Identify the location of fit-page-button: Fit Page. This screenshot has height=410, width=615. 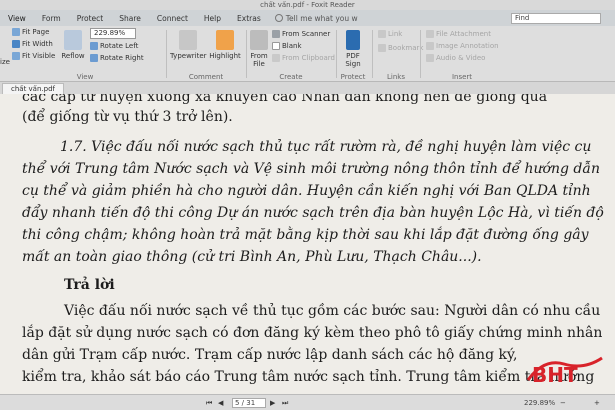
(30, 32).